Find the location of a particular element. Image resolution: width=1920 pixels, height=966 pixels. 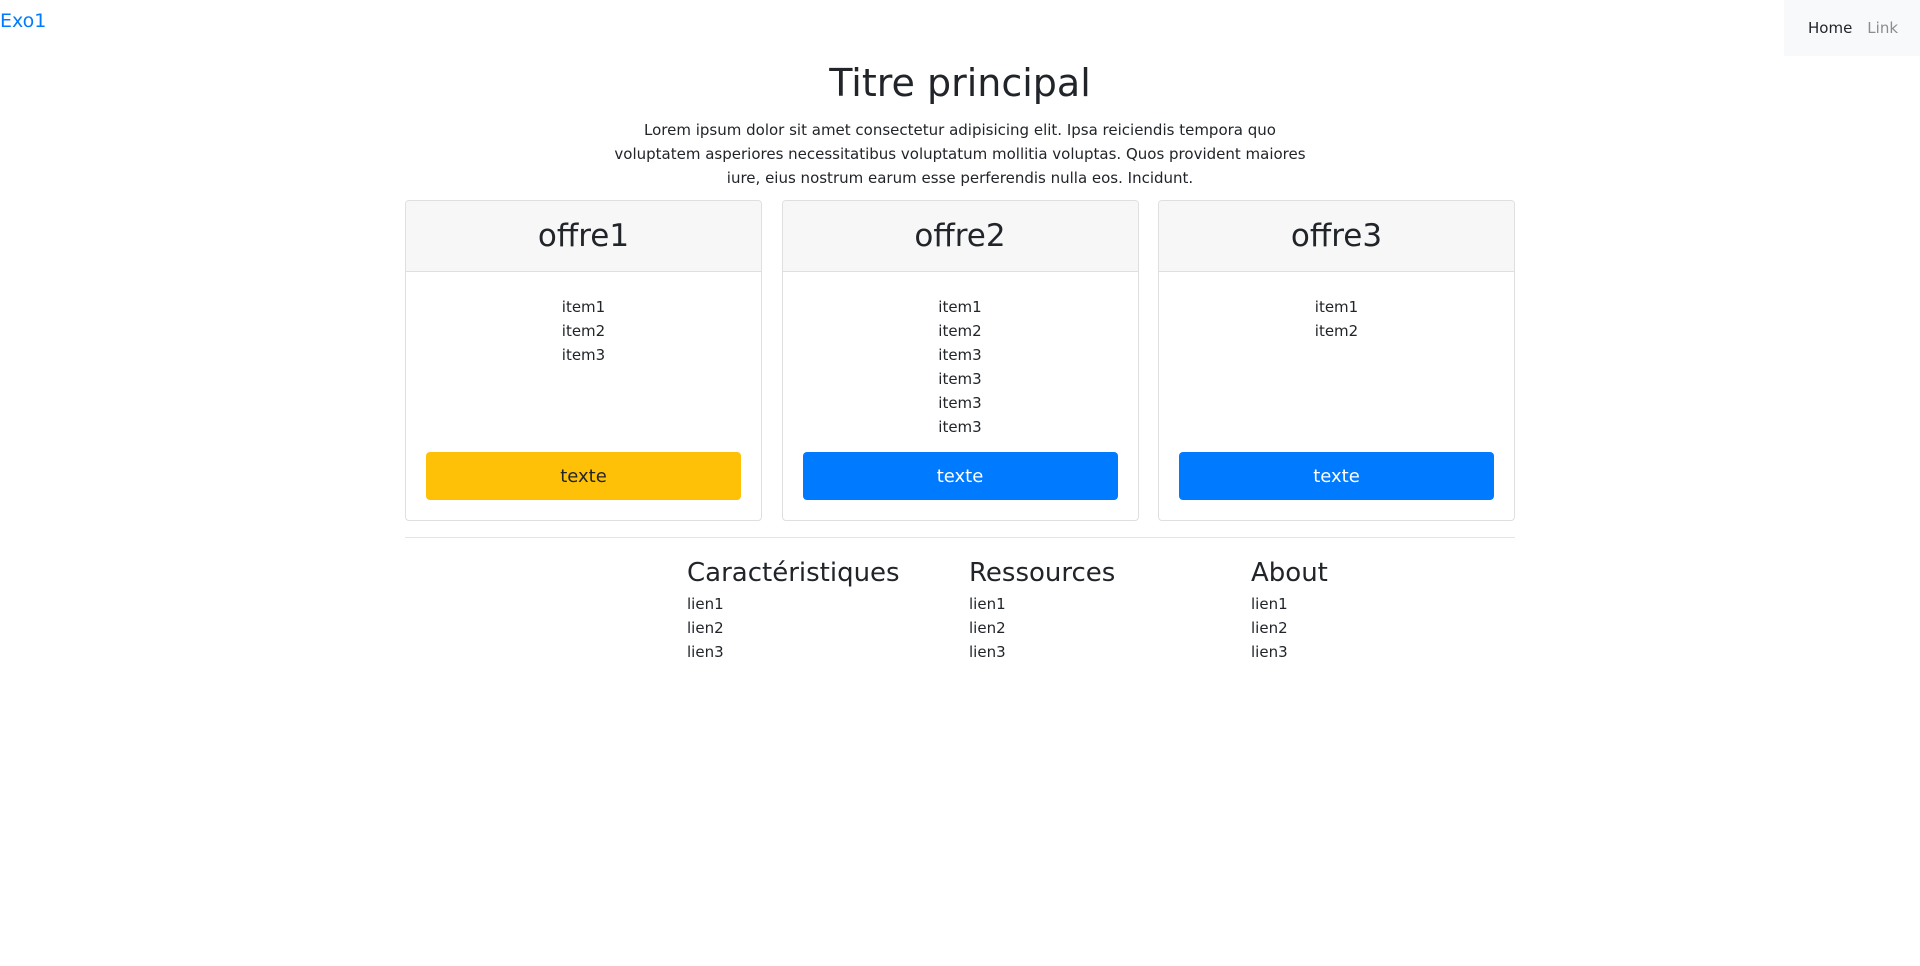

offer-items-list: item1 item2 item3 is located at coordinates (583, 331).